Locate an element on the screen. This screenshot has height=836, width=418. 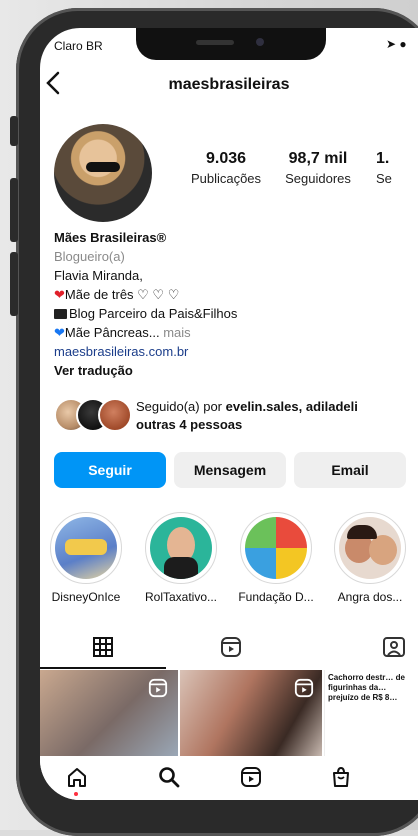
stat-followers-value: 98,7 mil is located at coordinates (318, 158).